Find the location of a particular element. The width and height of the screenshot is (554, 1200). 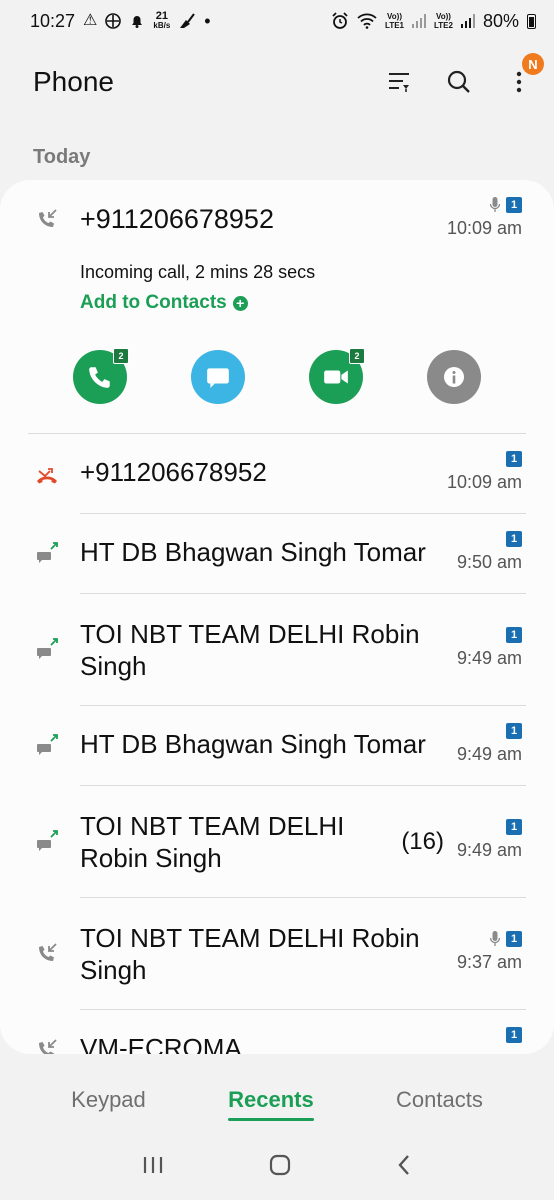

video-call-button: 2 is located at coordinates (337, 376).